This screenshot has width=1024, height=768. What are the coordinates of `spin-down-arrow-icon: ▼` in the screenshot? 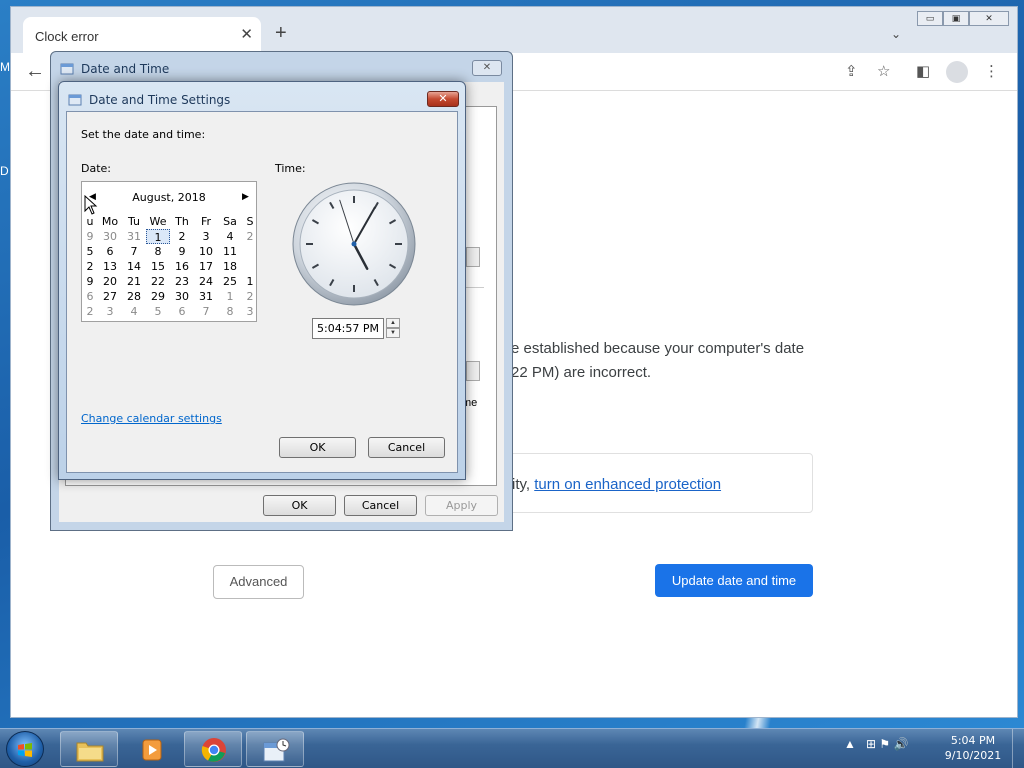 It's located at (393, 333).